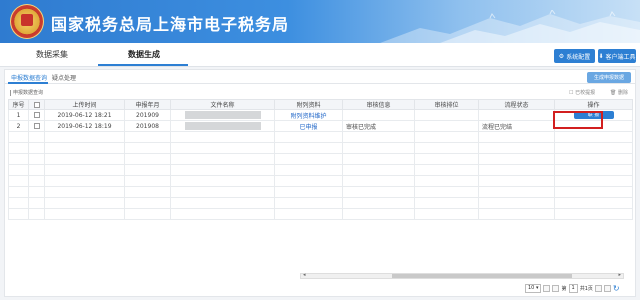 The image size is (640, 300). I want to click on main-tab-bar: 数据采集 数据生成, so click(320, 55).